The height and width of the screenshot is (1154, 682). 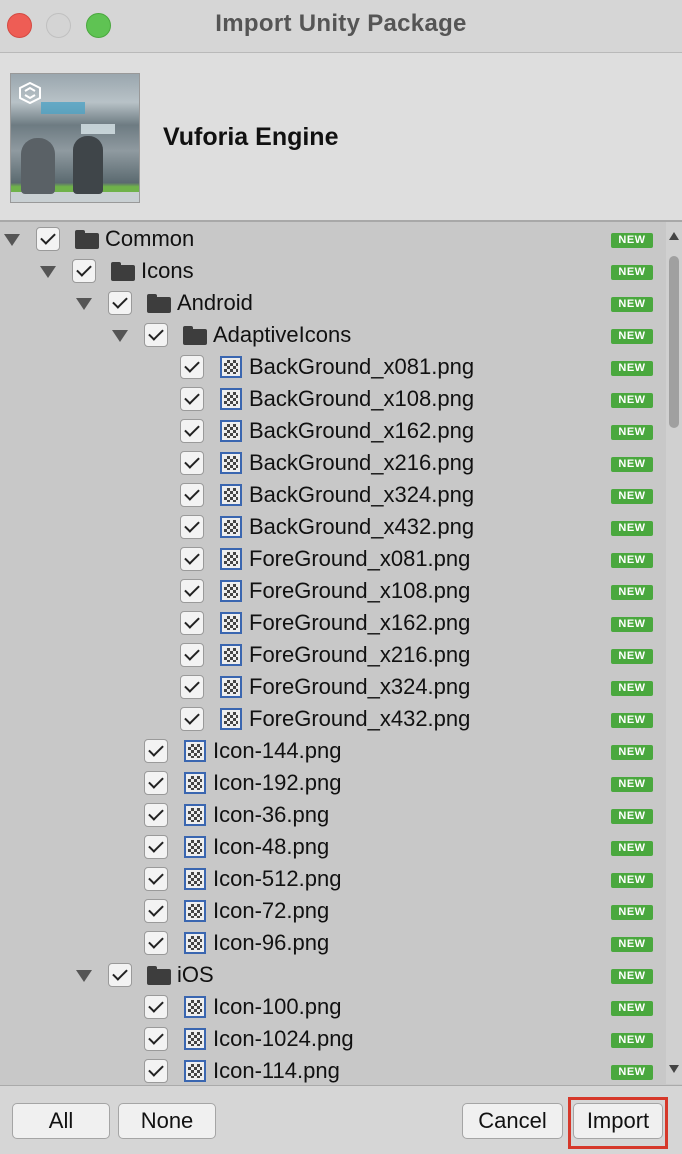 I want to click on tree-file-row: BackGround_x108.png NEW, so click(x=332, y=399).